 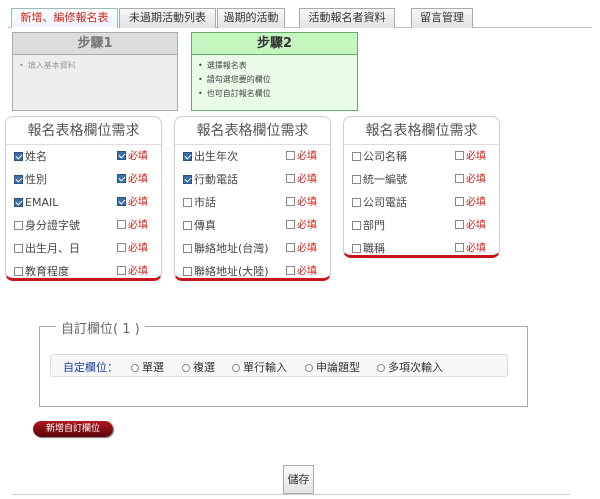 What do you see at coordinates (83, 179) in the screenshot?
I see `field-row: 性別 必填` at bounding box center [83, 179].